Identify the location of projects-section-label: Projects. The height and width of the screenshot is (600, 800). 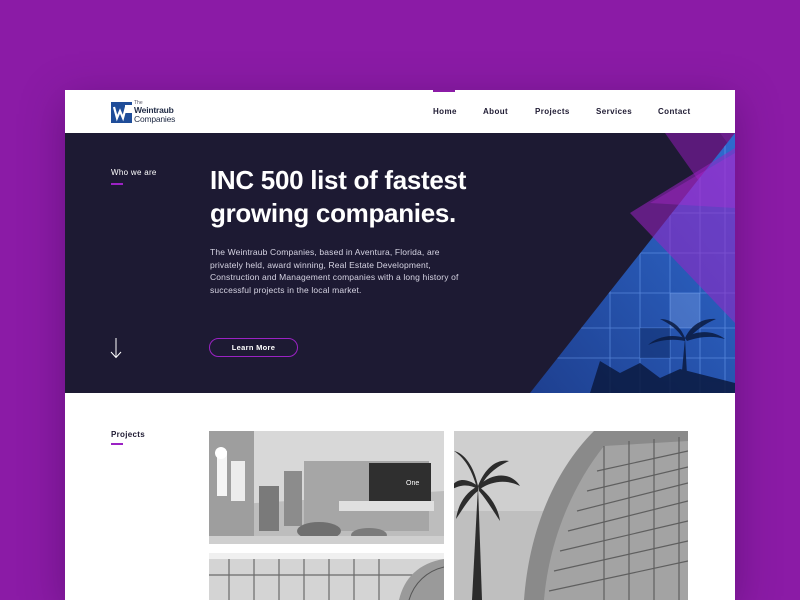
(128, 434).